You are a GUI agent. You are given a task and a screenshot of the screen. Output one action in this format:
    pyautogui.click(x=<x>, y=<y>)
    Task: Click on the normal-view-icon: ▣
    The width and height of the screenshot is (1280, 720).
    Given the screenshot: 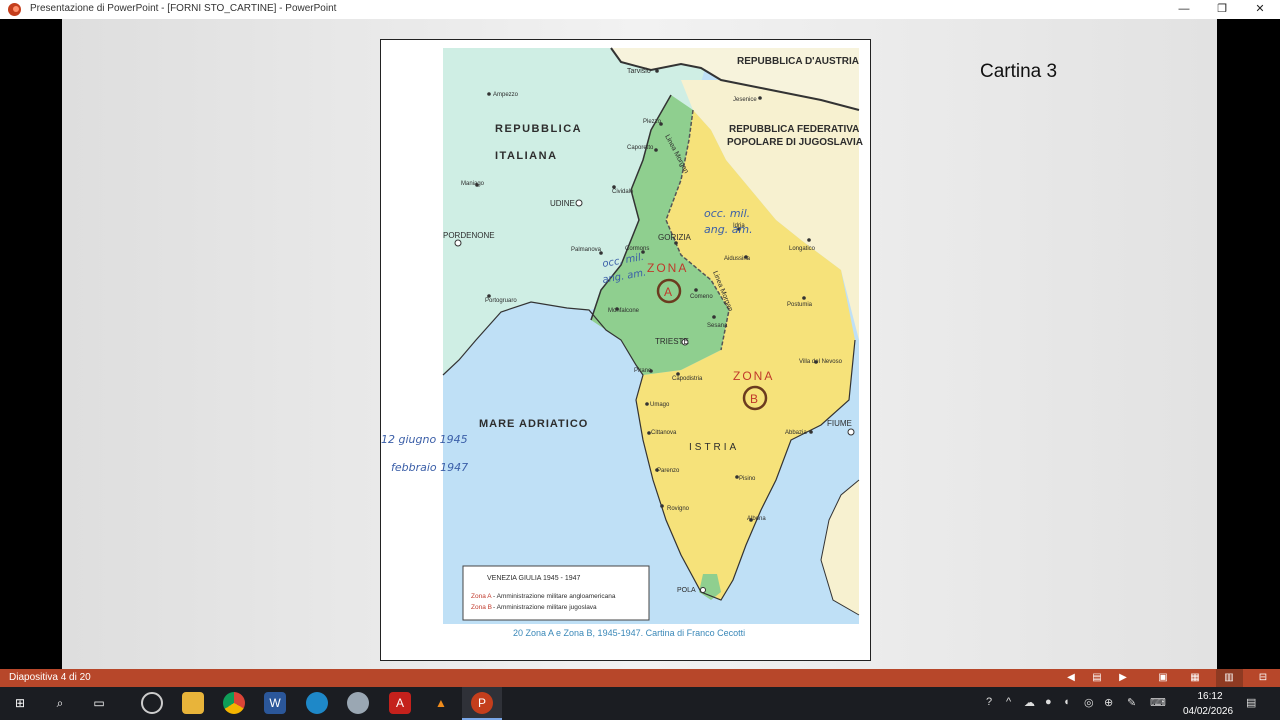 What is the action you would take?
    pyautogui.click(x=1163, y=678)
    